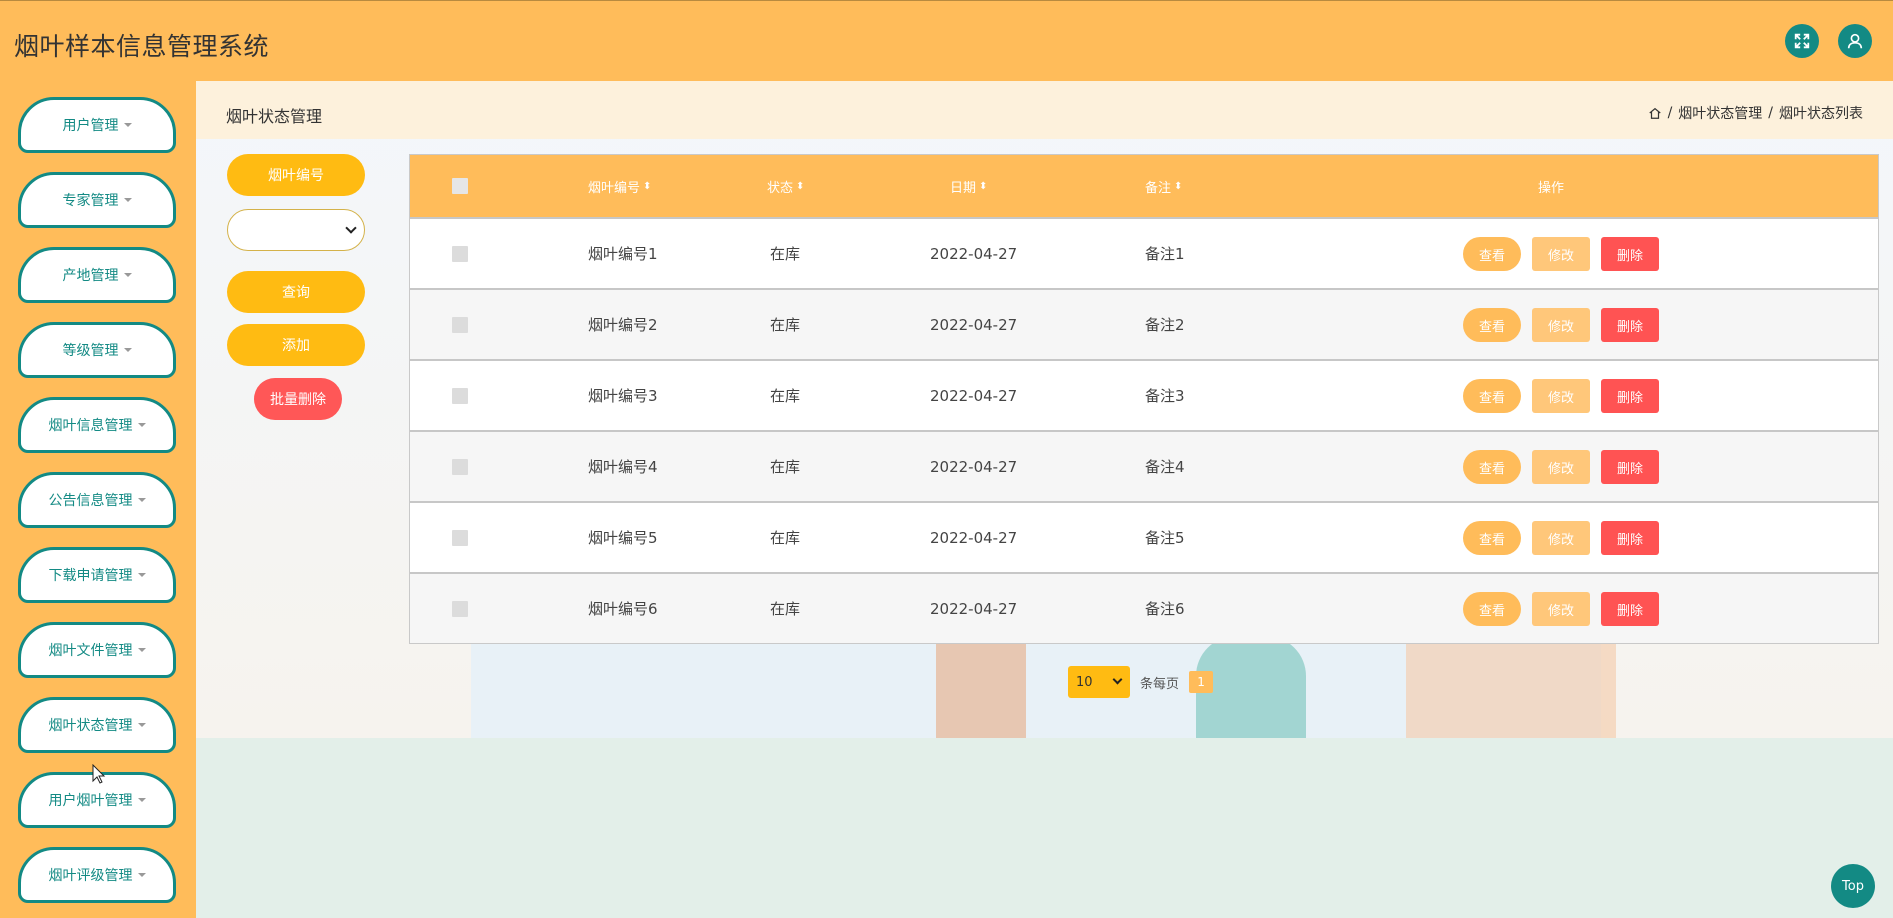  I want to click on cell-note: 备注2, so click(1165, 325).